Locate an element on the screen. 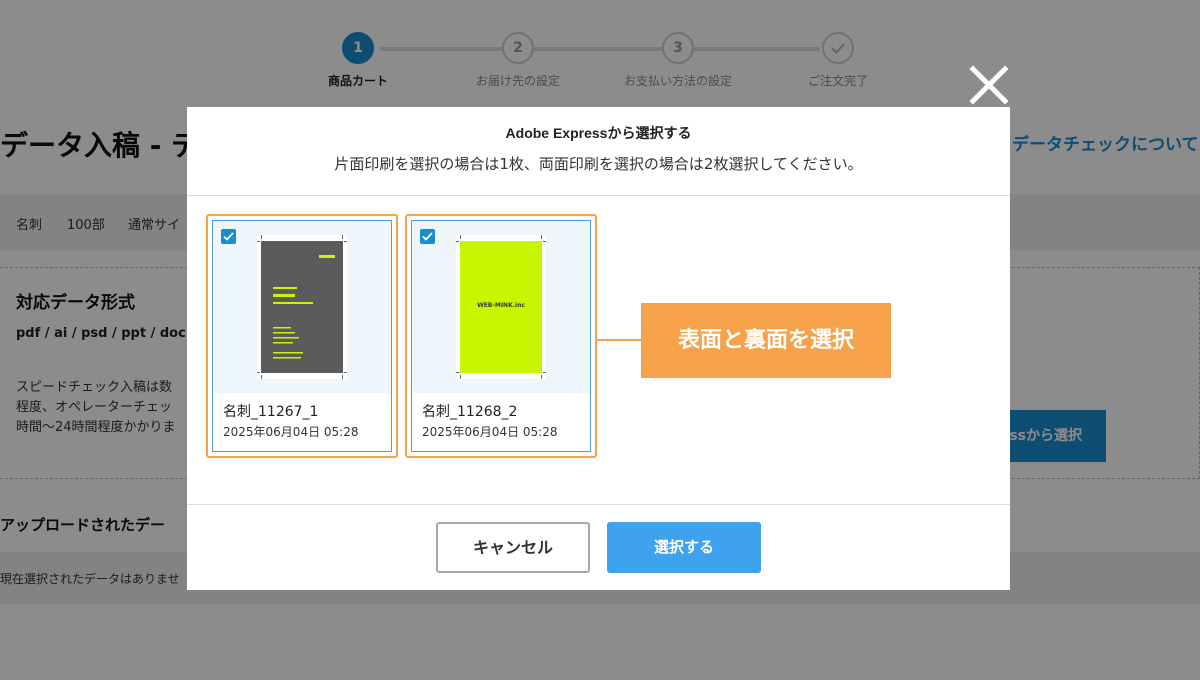 The width and height of the screenshot is (1200, 680). callout-label: 表面と裏面を選択 is located at coordinates (766, 340).